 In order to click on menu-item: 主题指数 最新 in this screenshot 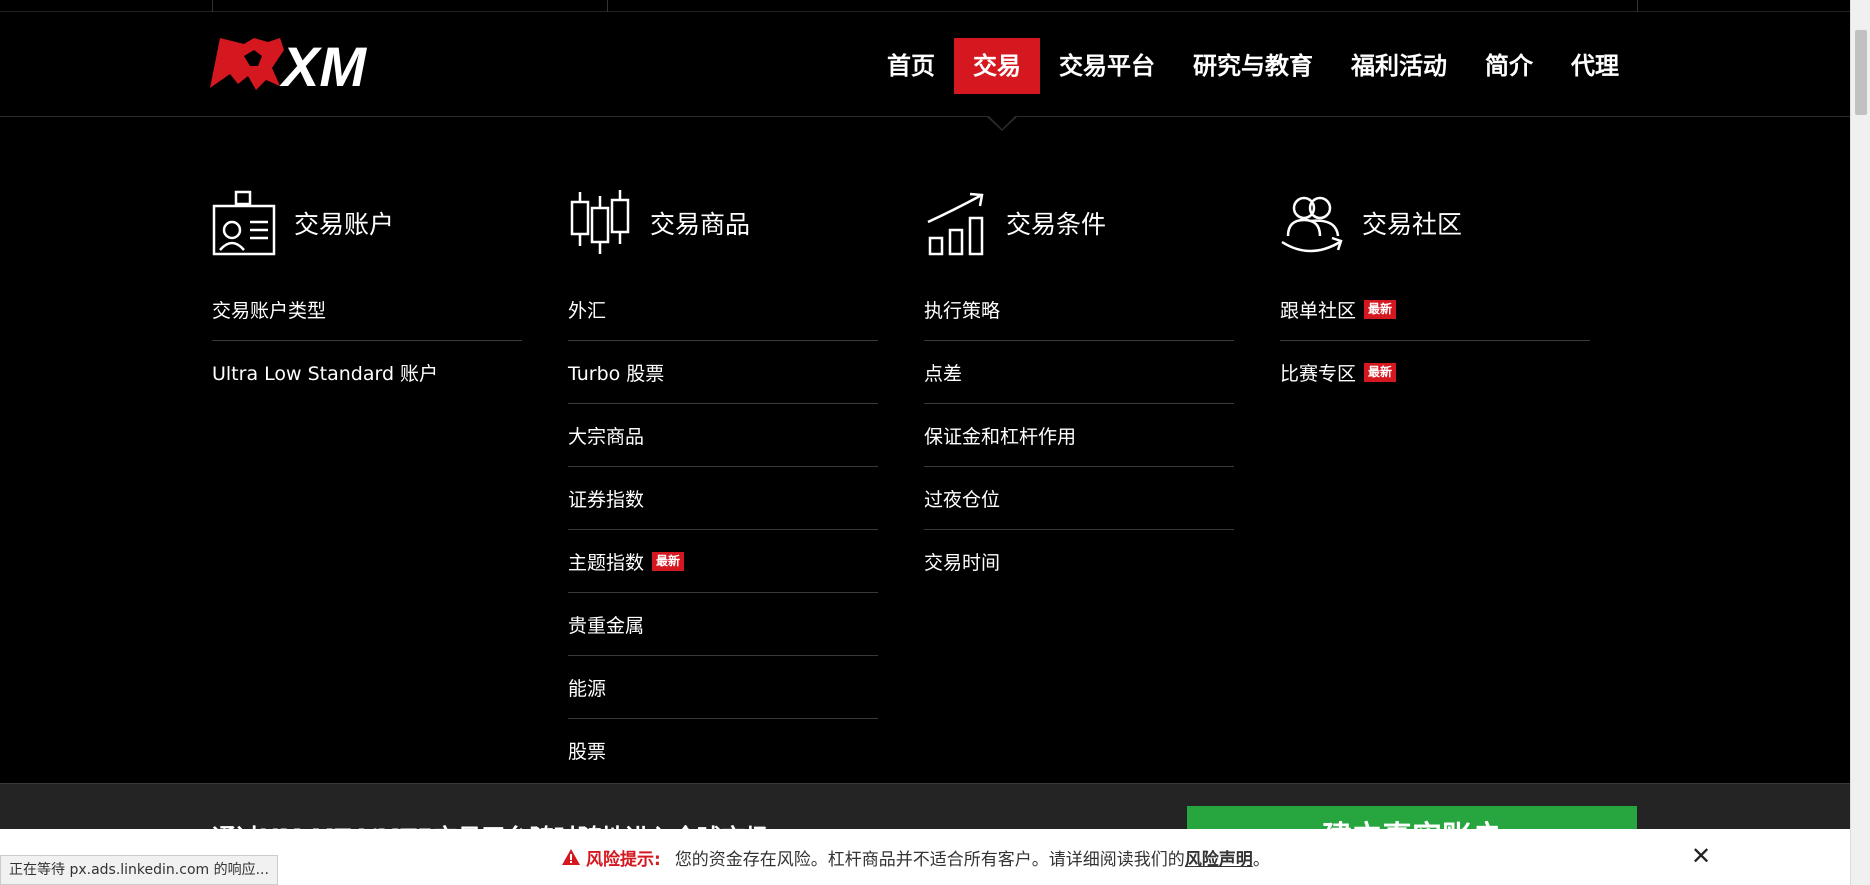, I will do `click(723, 561)`.